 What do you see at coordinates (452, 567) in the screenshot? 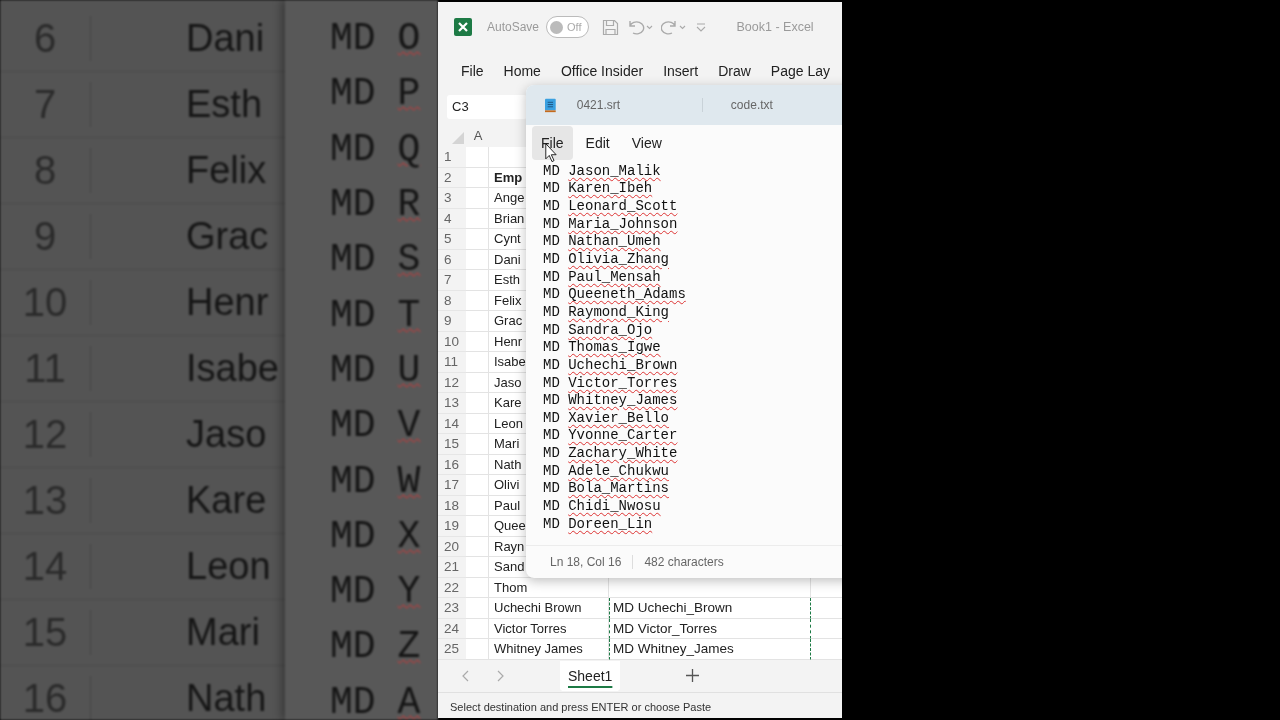
I see `row-number: 21` at bounding box center [452, 567].